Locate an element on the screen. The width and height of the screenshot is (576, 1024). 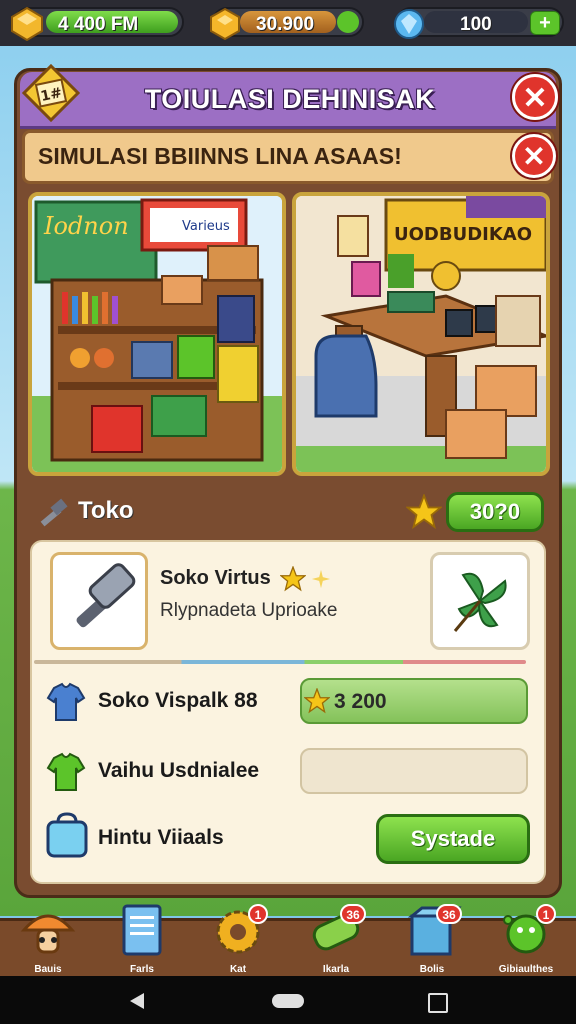
item-name: Soko Virtus is located at coordinates (215, 578).